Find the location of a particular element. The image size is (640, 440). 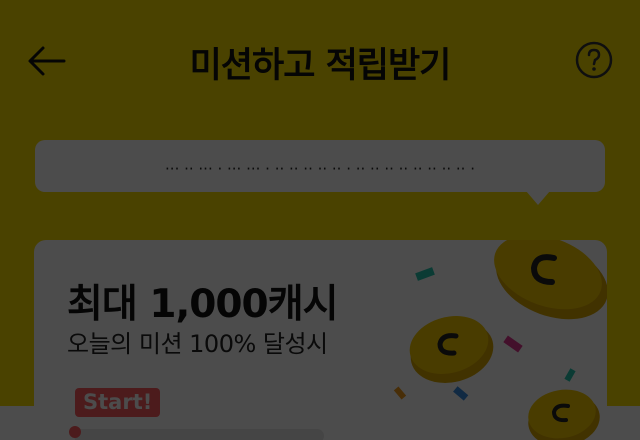

card-title: 최대 1,000캐시 is located at coordinates (202, 304).